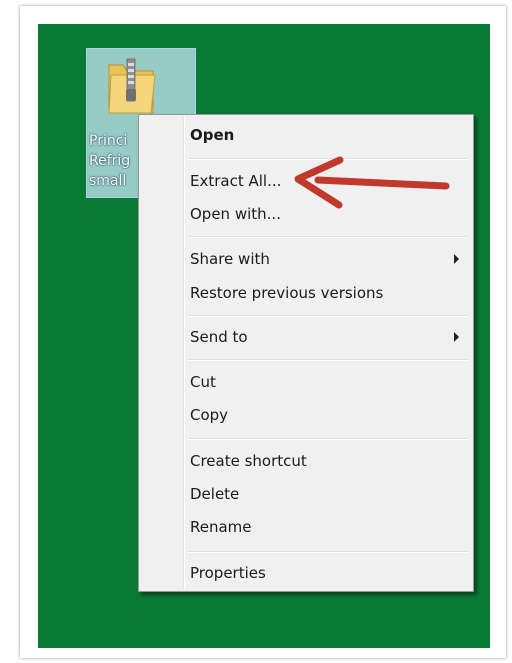 The height and width of the screenshot is (663, 512). I want to click on zip-folder-icon, so click(132, 86).